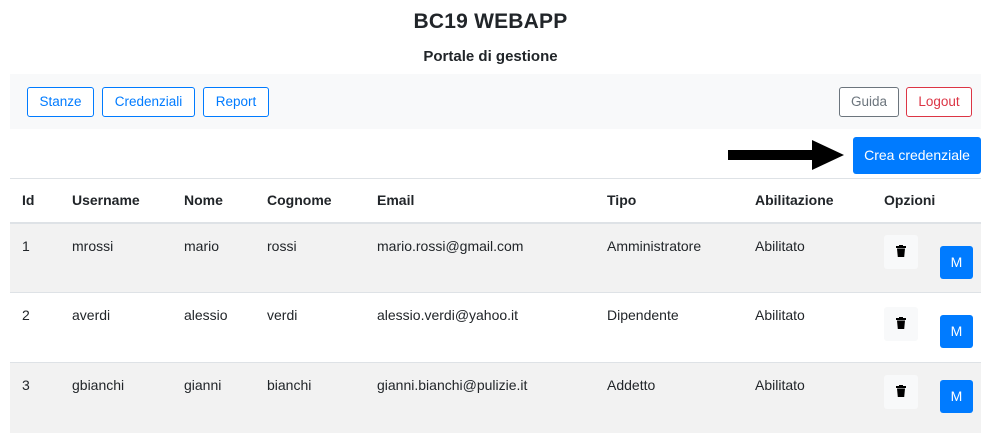 The height and width of the screenshot is (433, 981). Describe the element at coordinates (490, 21) in the screenshot. I see `app-title: BC19 WEBAPP` at that location.